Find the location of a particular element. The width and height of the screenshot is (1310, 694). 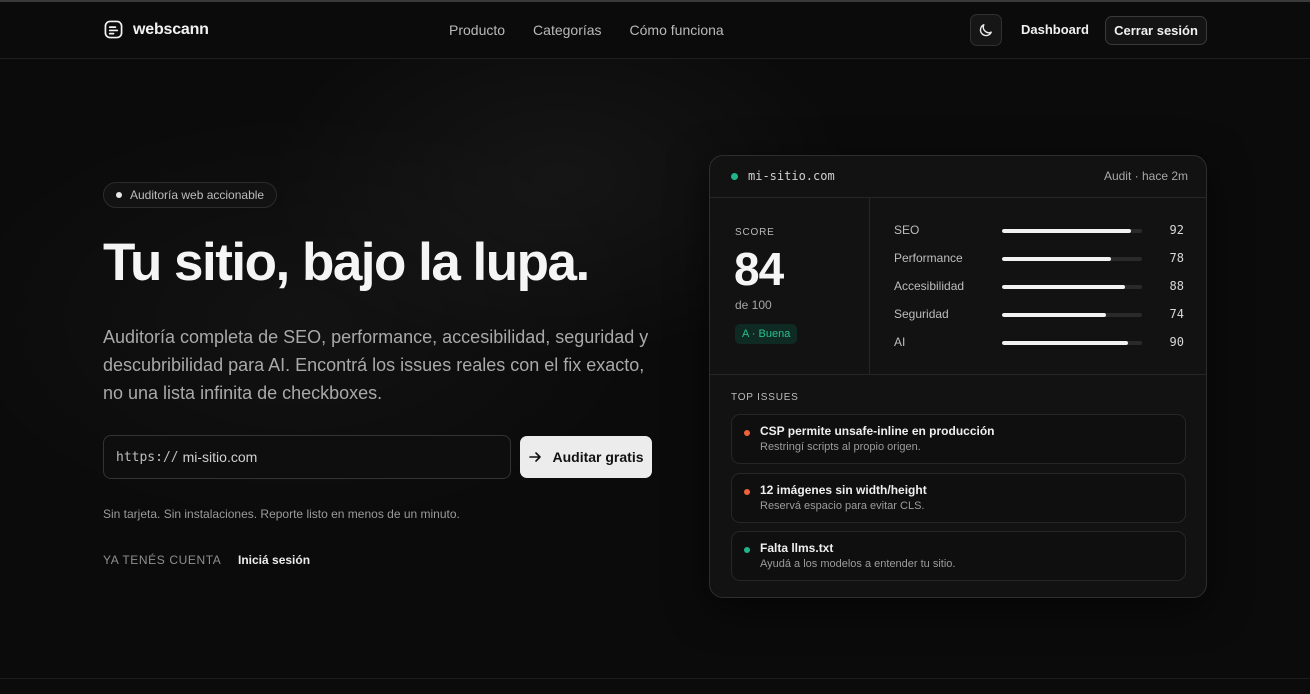

issues-heading: TOP ISSUES is located at coordinates (765, 397).